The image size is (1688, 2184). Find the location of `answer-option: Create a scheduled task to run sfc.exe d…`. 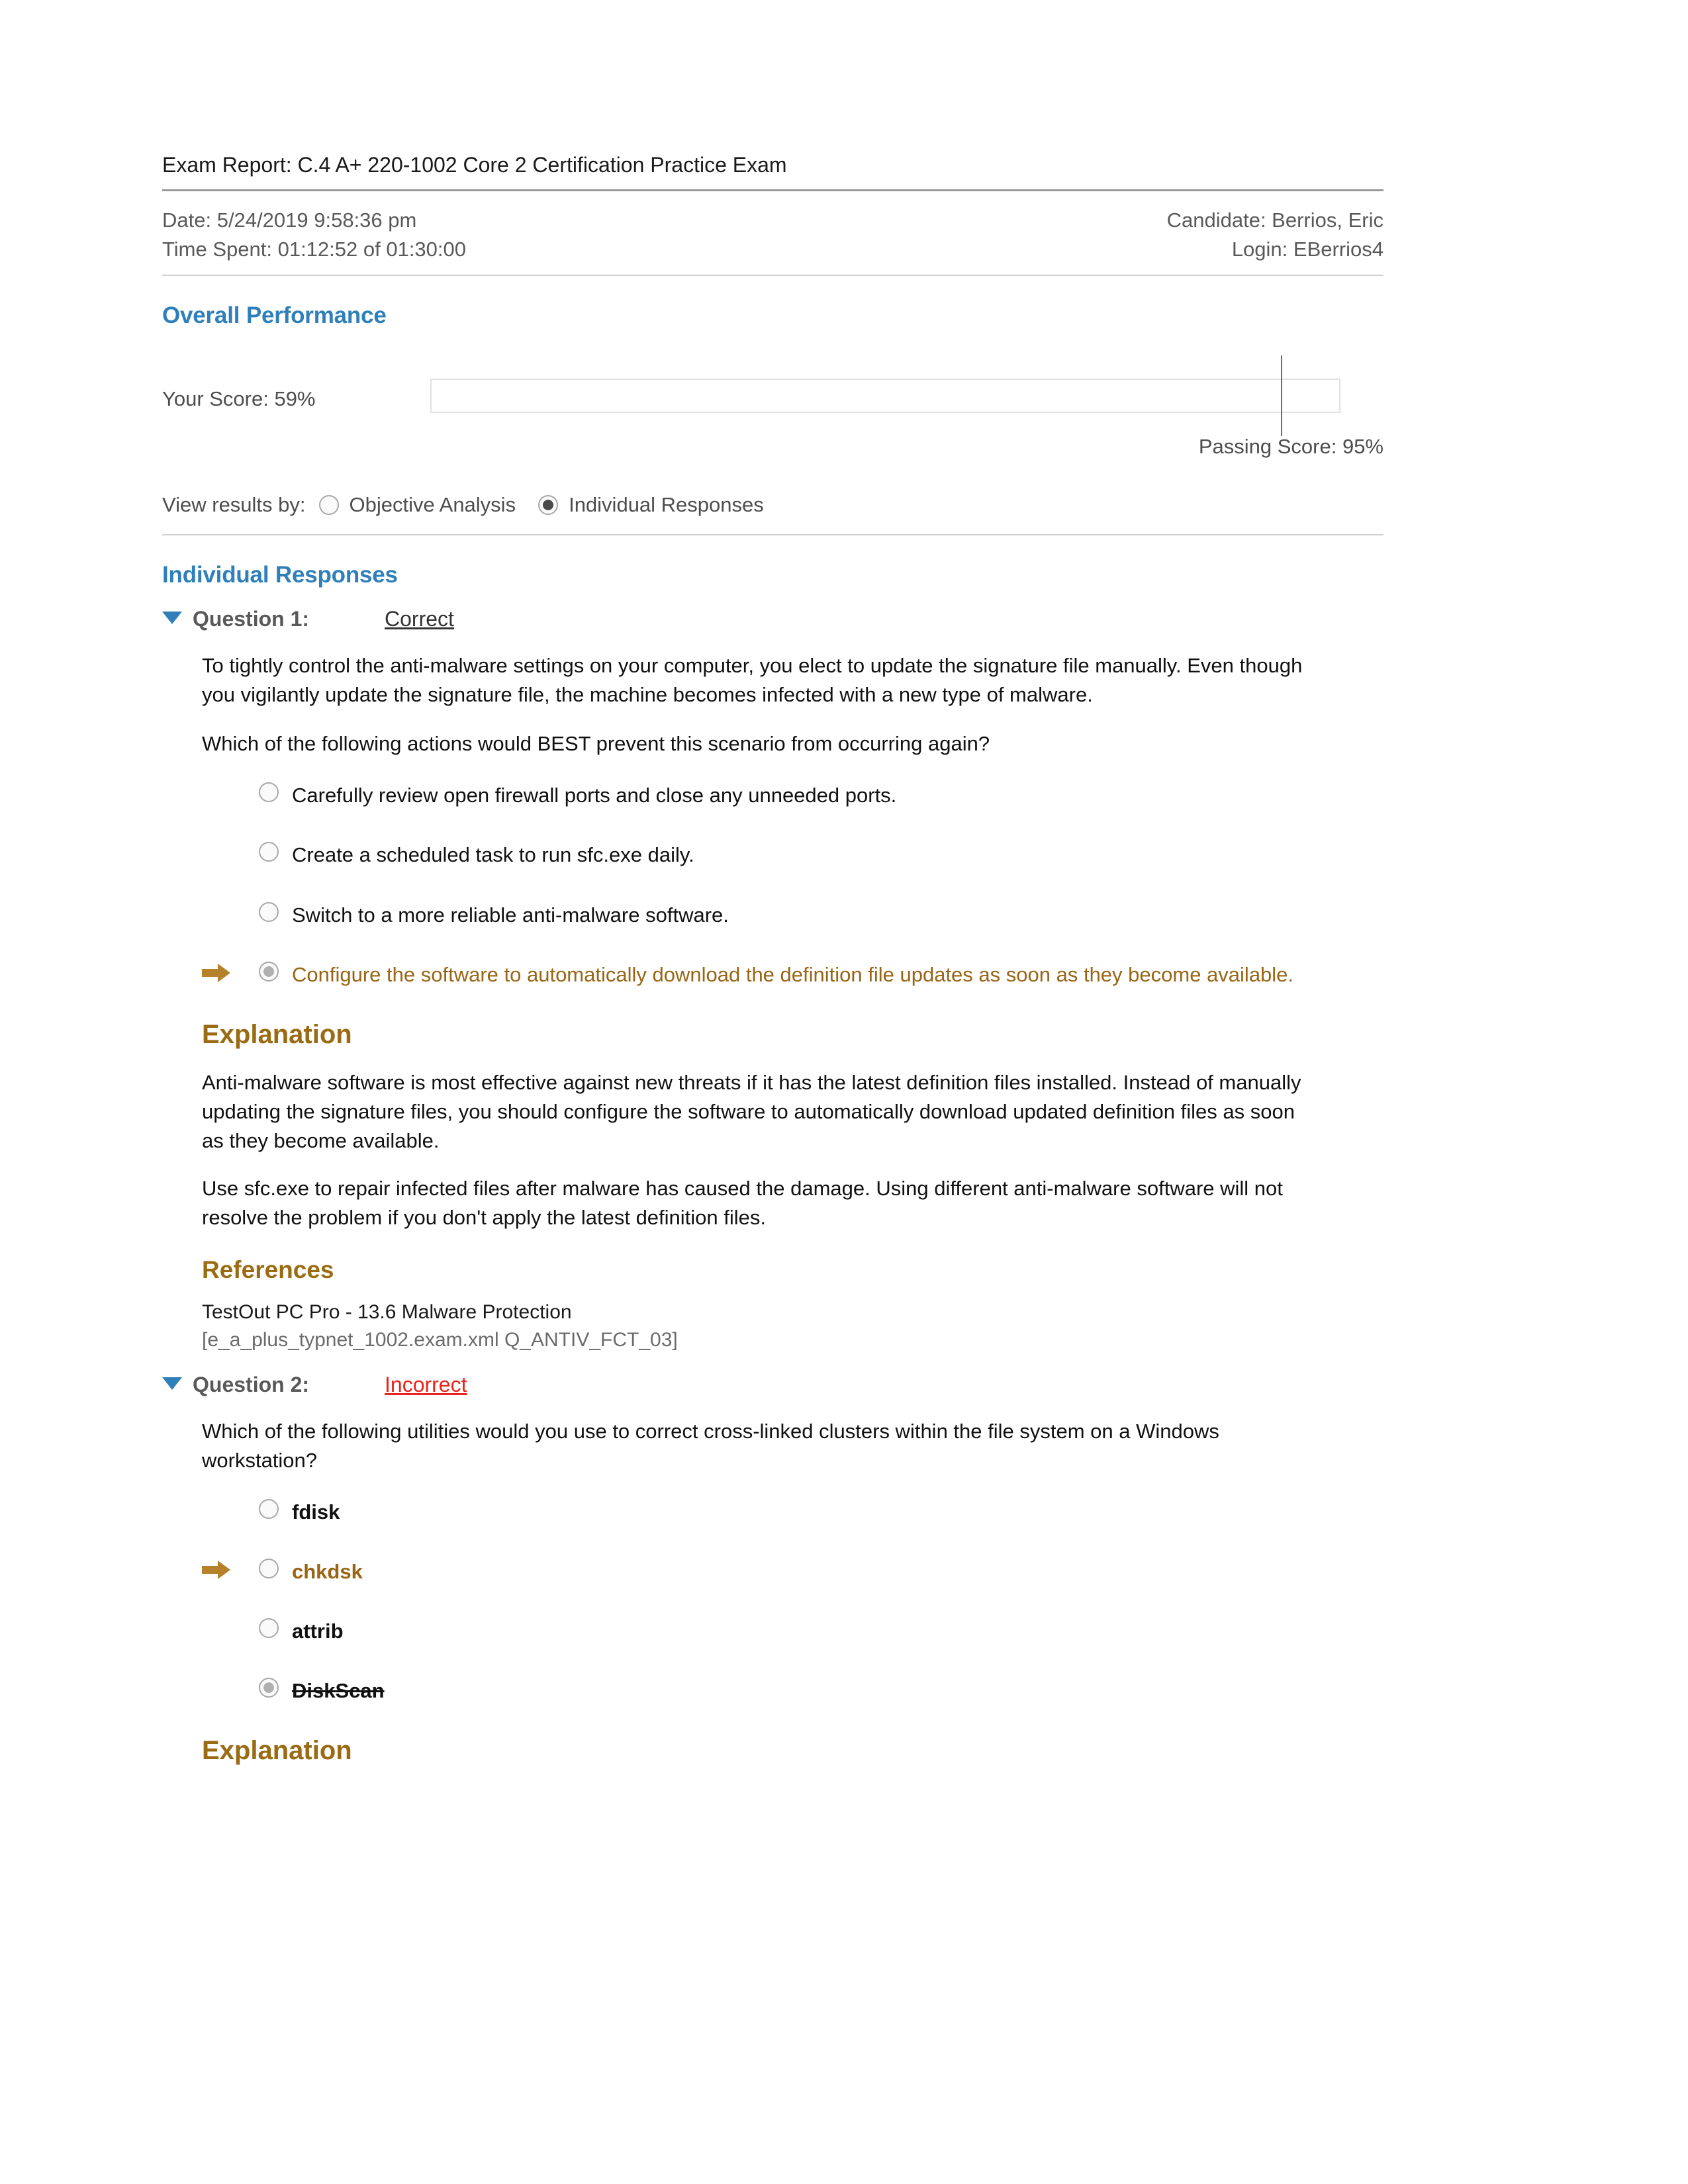

answer-option: Create a scheduled task to run sfc.exe d… is located at coordinates (802, 856).